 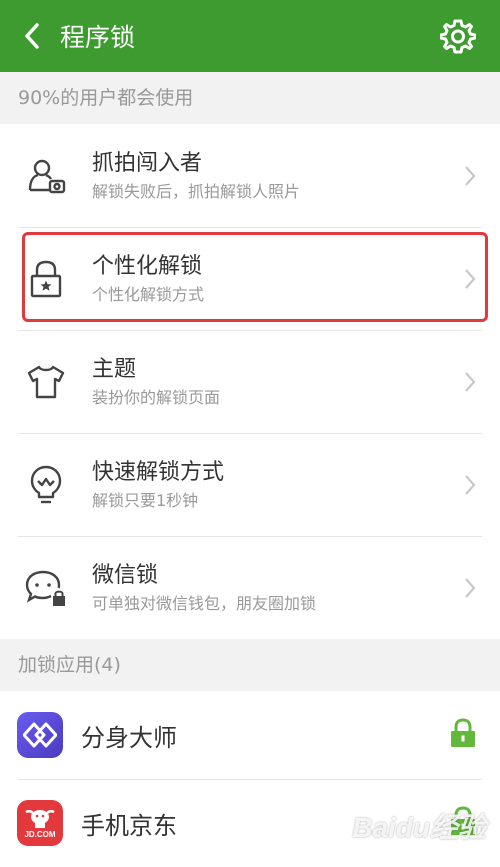 I want to click on page-title: 程序锁, so click(x=98, y=37).